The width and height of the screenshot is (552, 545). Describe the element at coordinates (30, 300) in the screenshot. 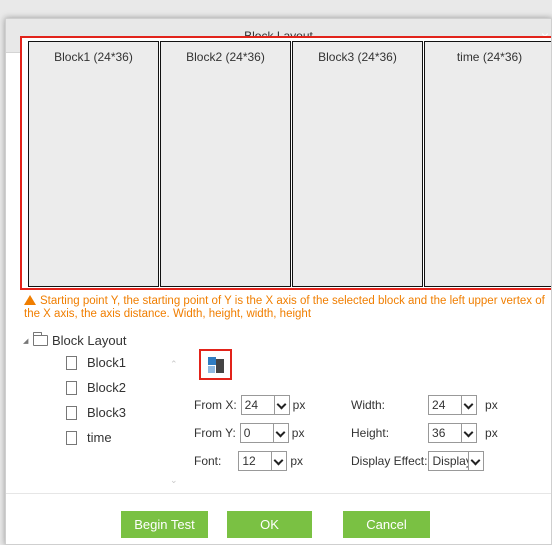

I see `warning-icon` at that location.